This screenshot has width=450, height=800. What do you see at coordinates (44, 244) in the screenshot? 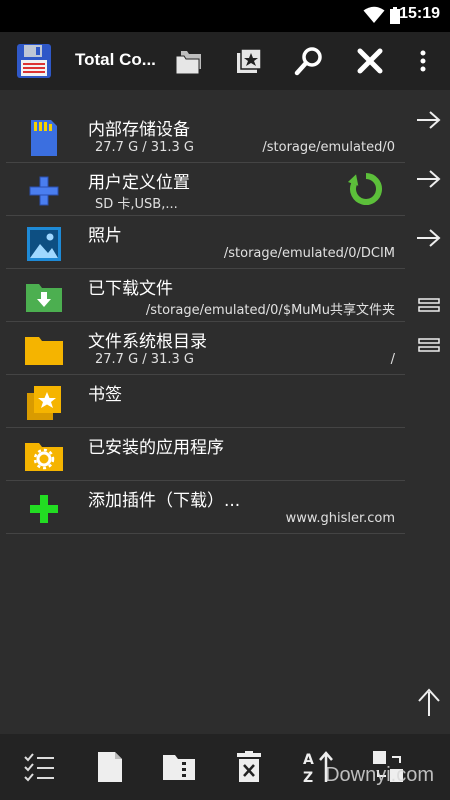
I see `photo-icon` at bounding box center [44, 244].